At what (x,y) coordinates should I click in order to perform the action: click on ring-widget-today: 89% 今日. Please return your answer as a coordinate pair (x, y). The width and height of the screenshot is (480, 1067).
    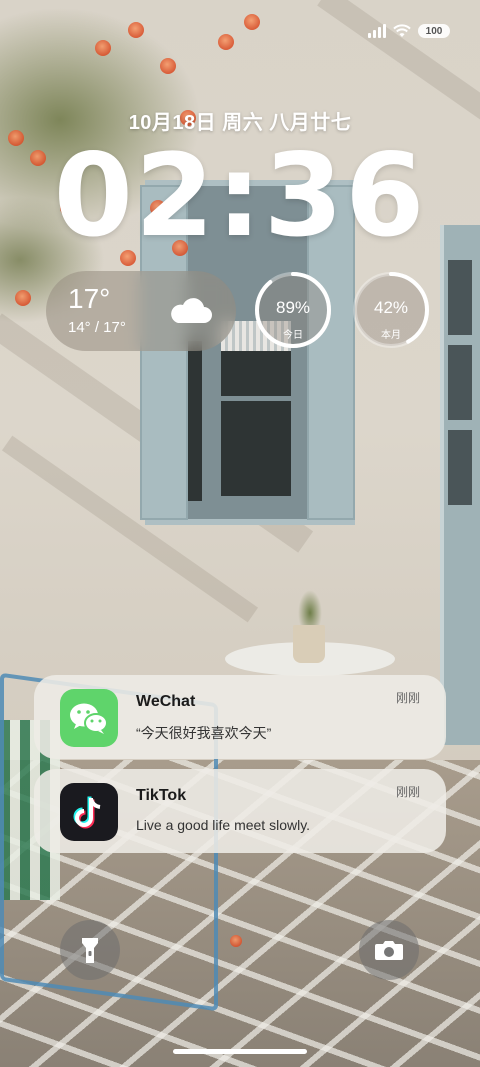
    Looking at the image, I should click on (293, 310).